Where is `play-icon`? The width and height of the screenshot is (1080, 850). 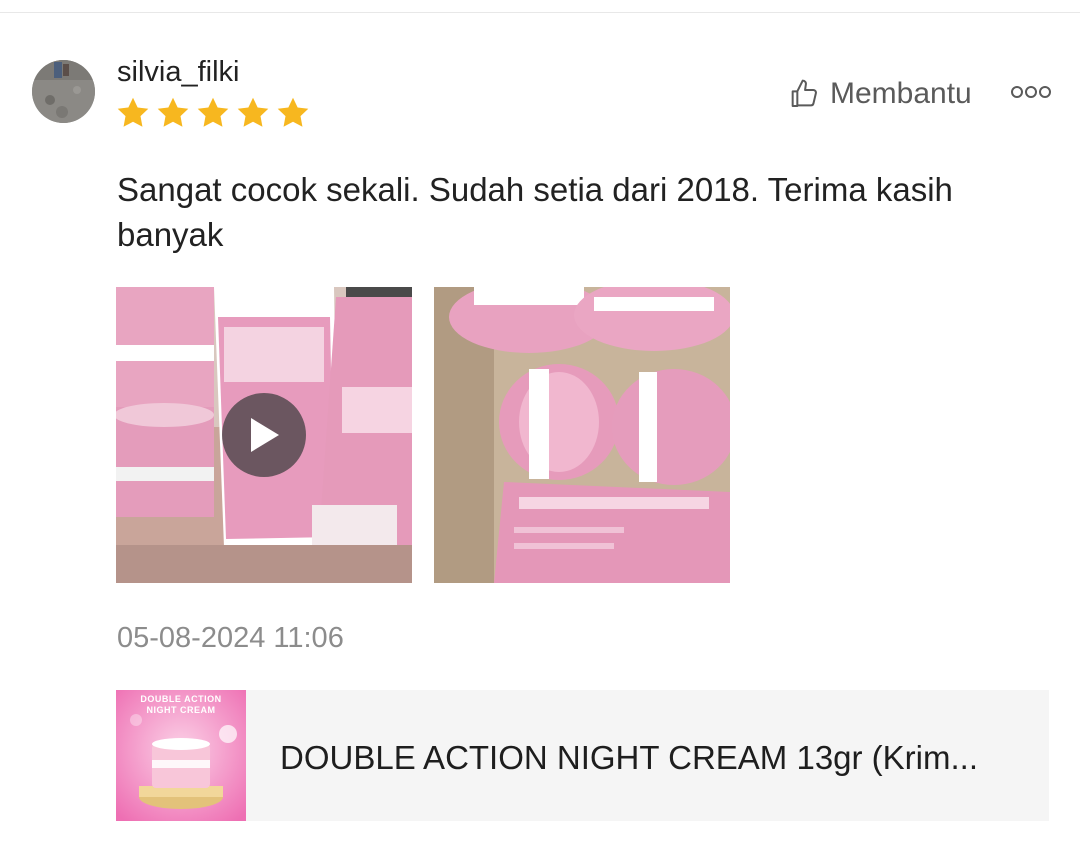 play-icon is located at coordinates (265, 435).